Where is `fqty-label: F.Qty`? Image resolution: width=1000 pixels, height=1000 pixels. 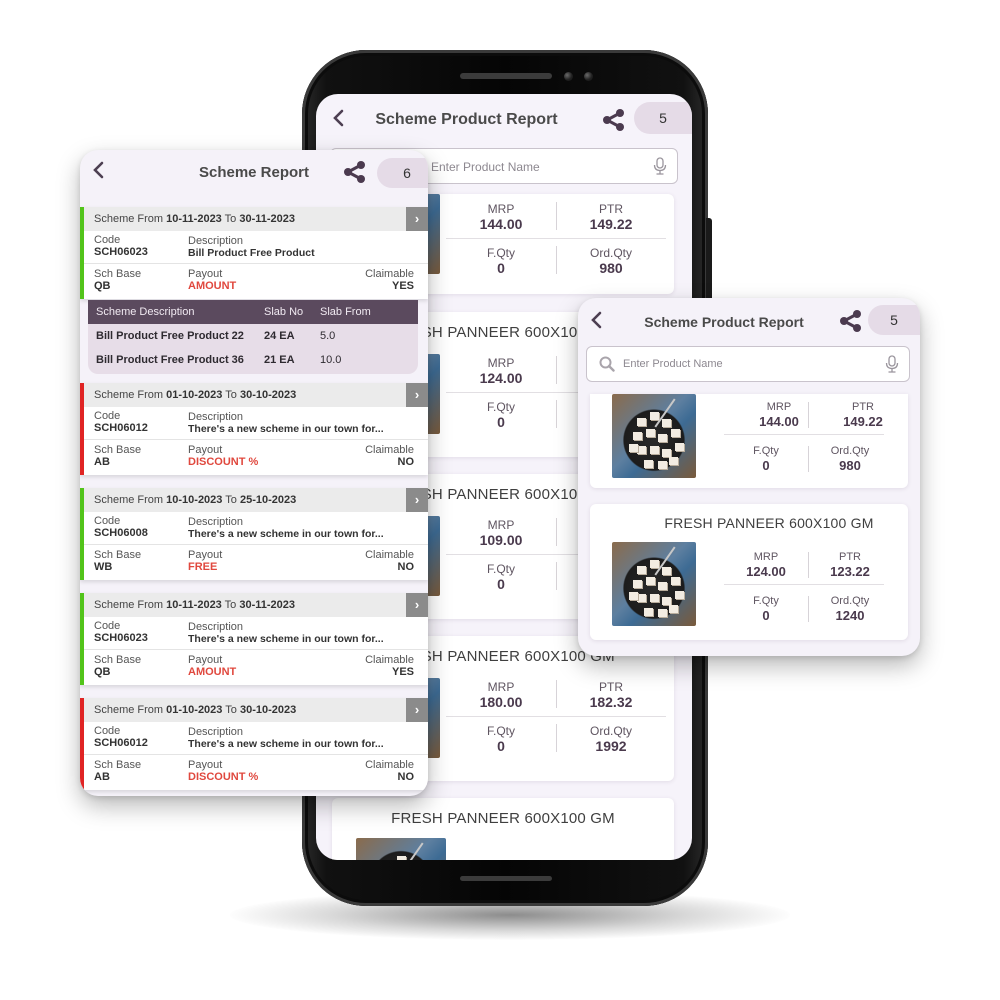 fqty-label: F.Qty is located at coordinates (500, 569).